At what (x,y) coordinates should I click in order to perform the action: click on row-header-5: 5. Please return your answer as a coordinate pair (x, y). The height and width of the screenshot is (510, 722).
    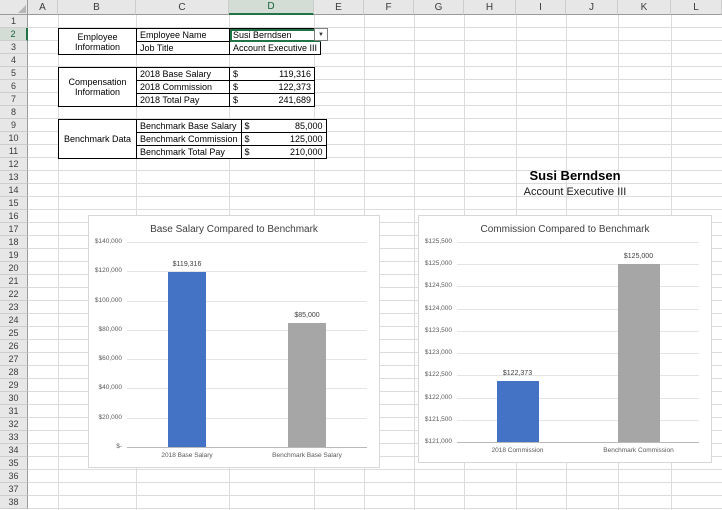
    Looking at the image, I should click on (14, 73).